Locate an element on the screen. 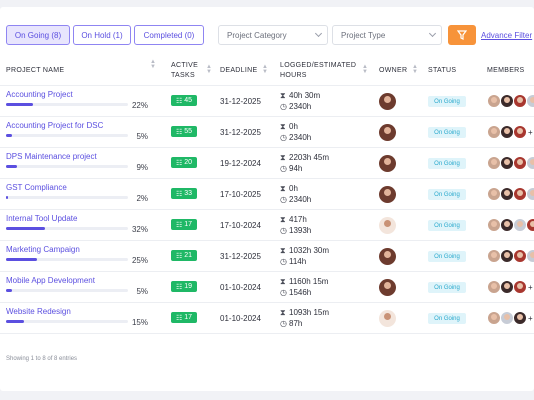 The height and width of the screenshot is (400, 534). column-header-active-tasks-line1: ACTIVE is located at coordinates (184, 66).